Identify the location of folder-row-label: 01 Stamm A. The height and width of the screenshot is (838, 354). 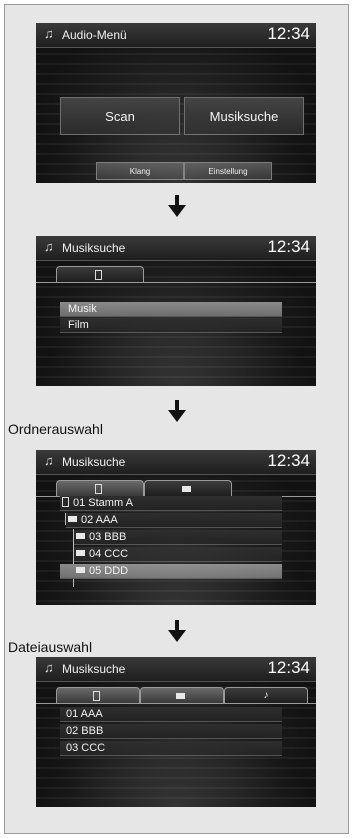
(103, 503).